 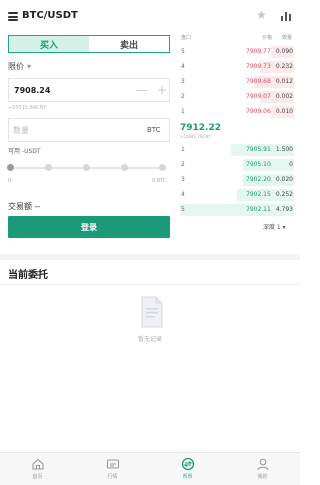 I want to click on ask-row: 2 7909.07 0.002, so click(x=237, y=97).